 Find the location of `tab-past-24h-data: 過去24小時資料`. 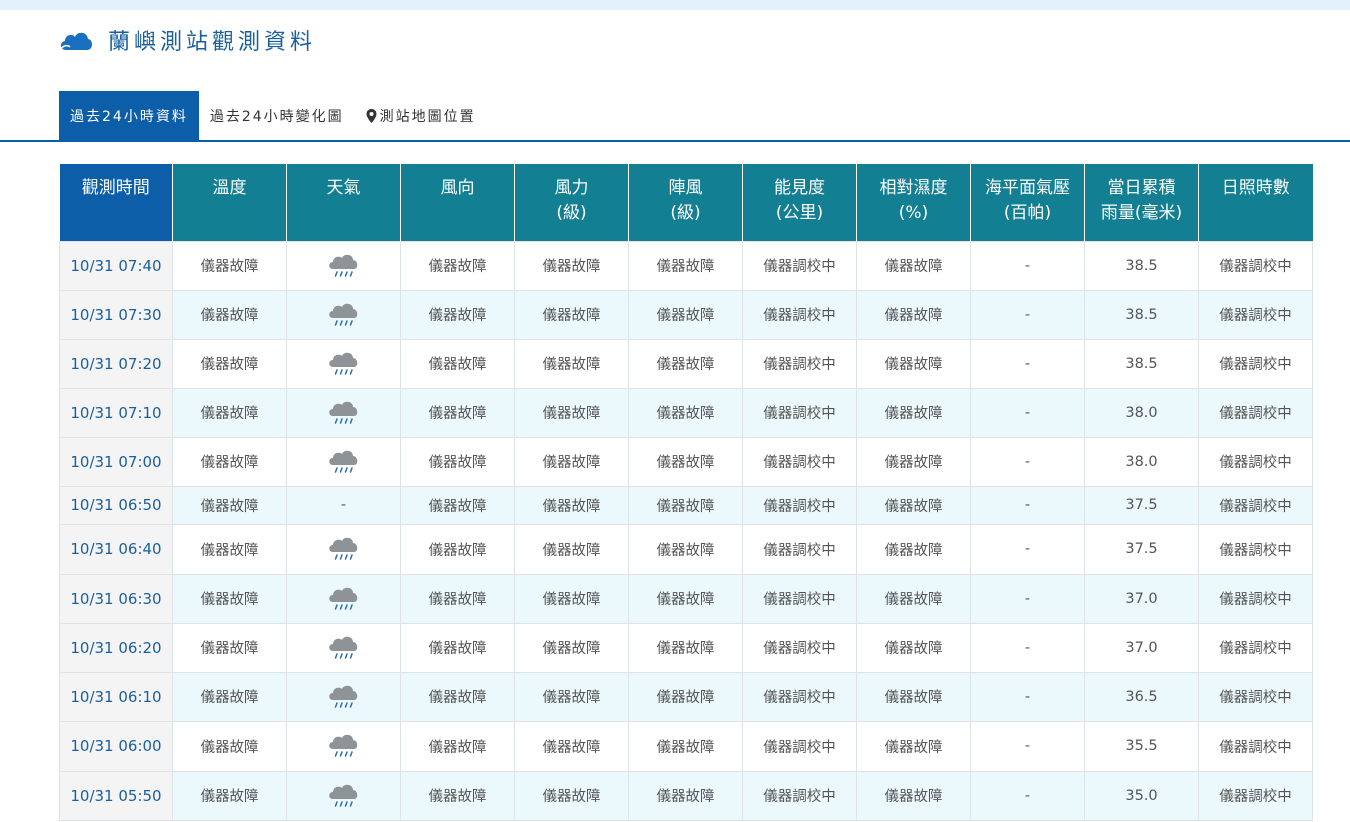

tab-past-24h-data: 過去24小時資料 is located at coordinates (129, 115).